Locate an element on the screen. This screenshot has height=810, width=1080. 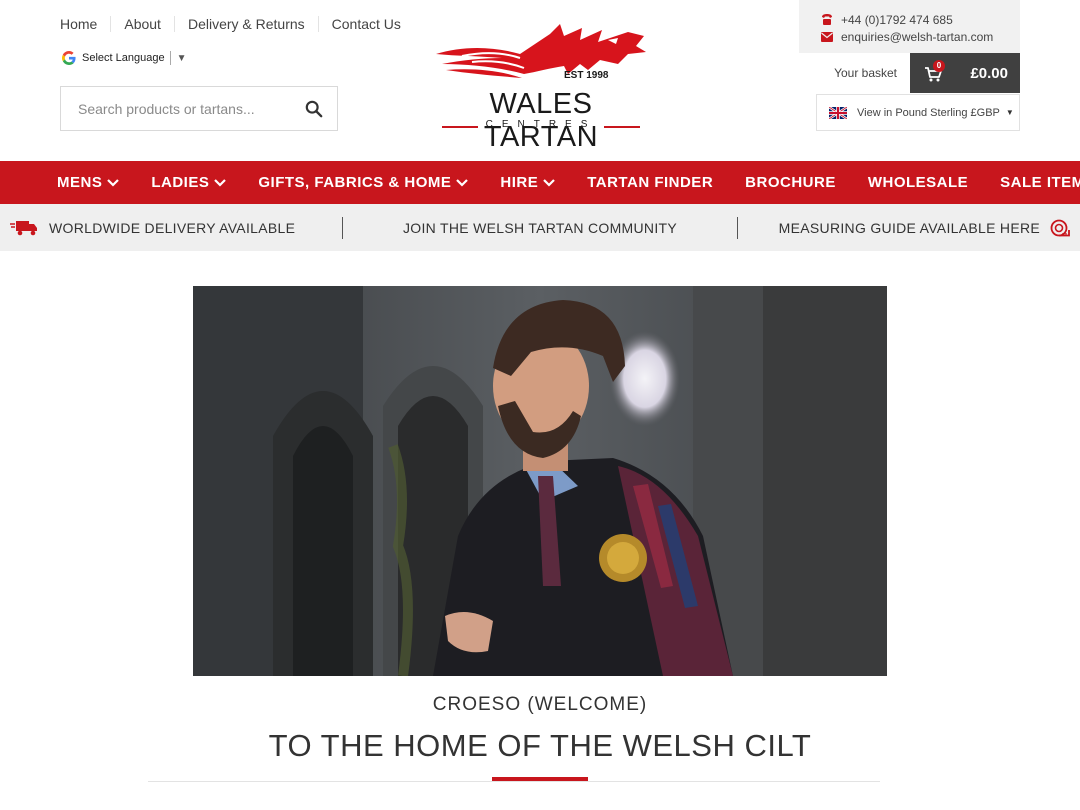
dragon-logo-icon is located at coordinates (541, 51).